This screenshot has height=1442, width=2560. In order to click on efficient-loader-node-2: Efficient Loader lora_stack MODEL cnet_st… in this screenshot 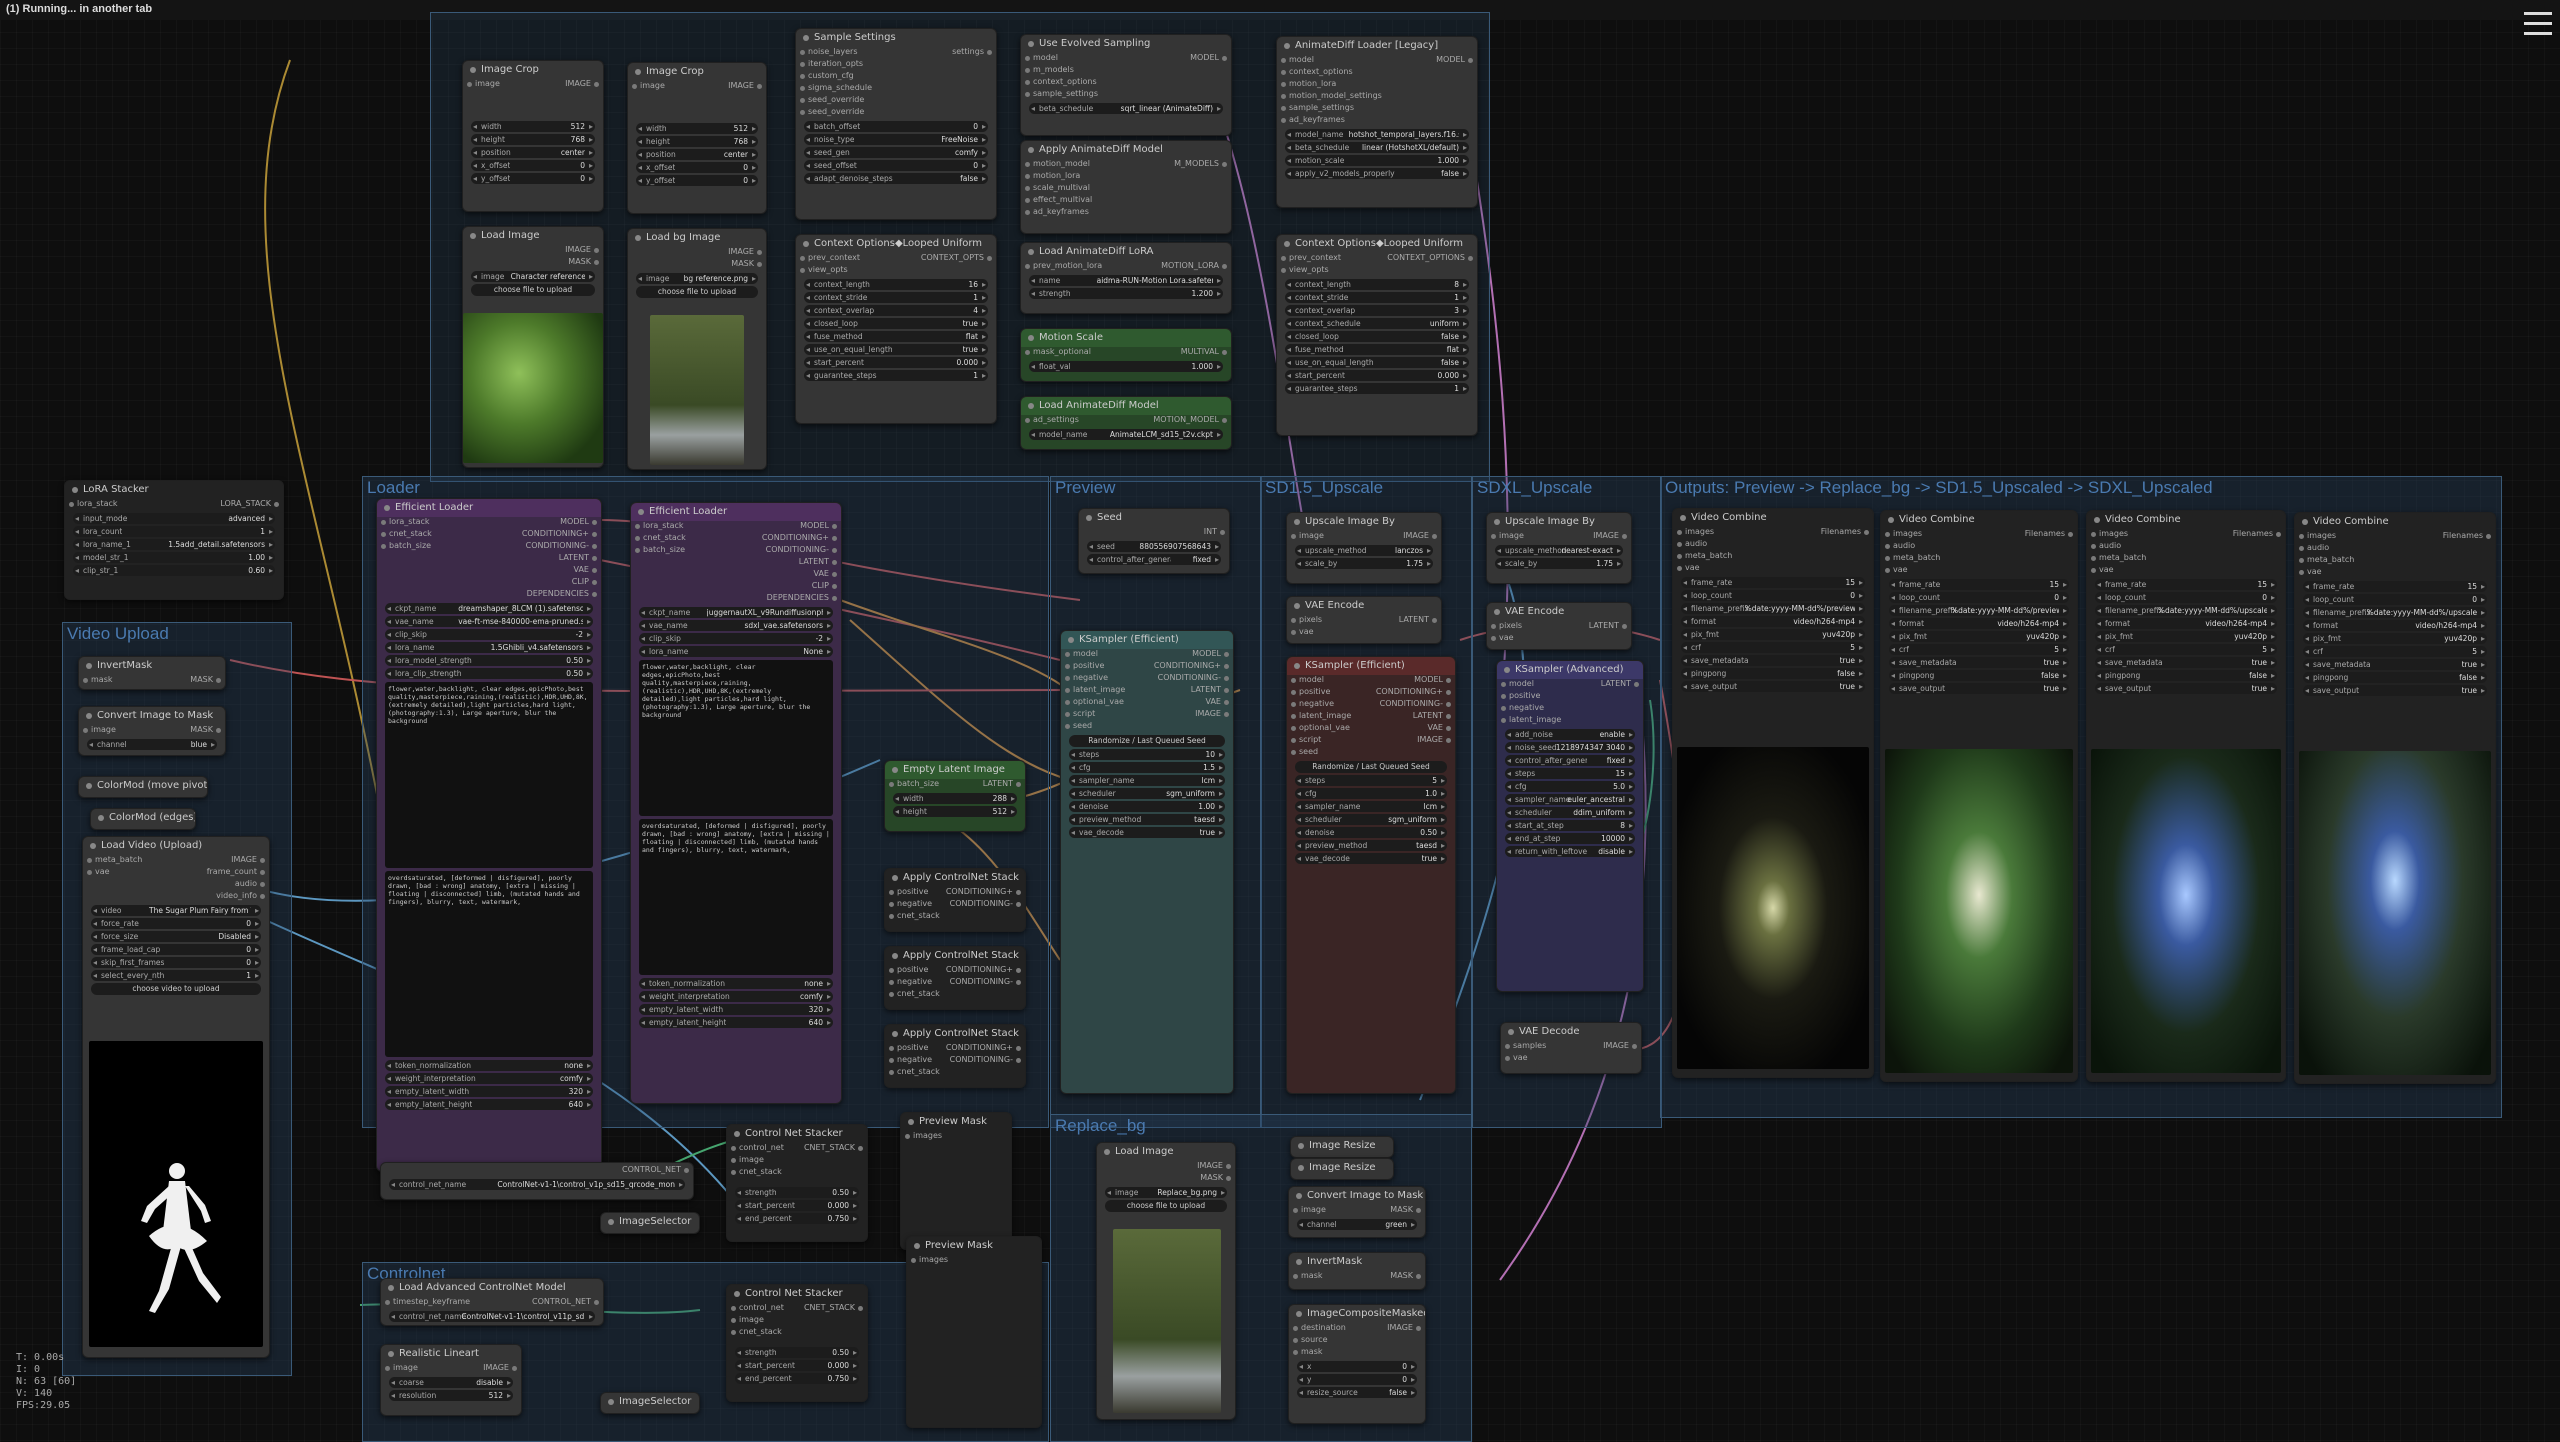, I will do `click(736, 803)`.